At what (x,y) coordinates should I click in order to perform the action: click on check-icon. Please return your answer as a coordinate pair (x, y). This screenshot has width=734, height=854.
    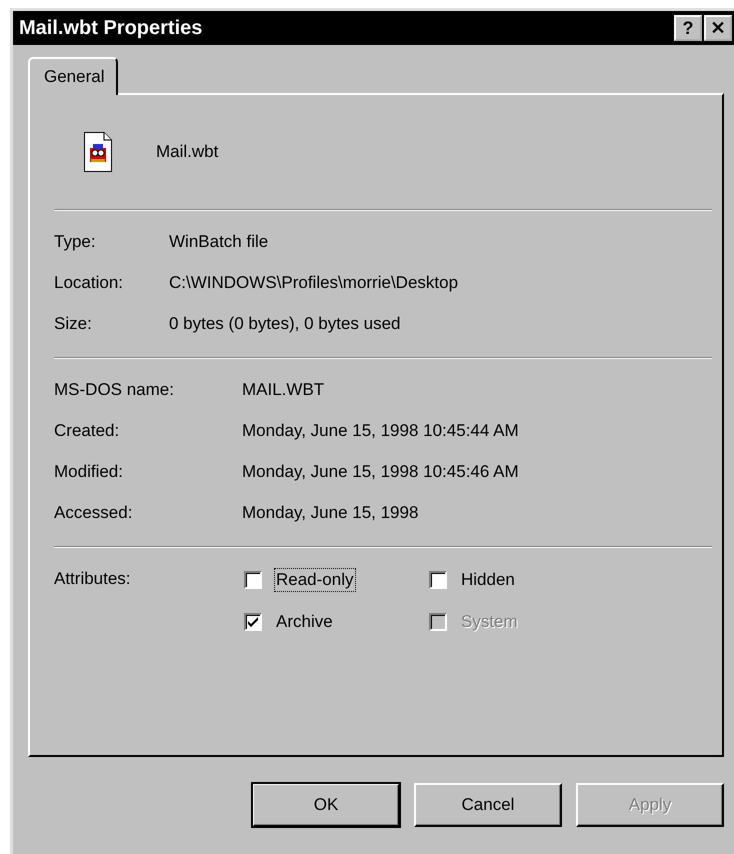
    Looking at the image, I should click on (253, 622).